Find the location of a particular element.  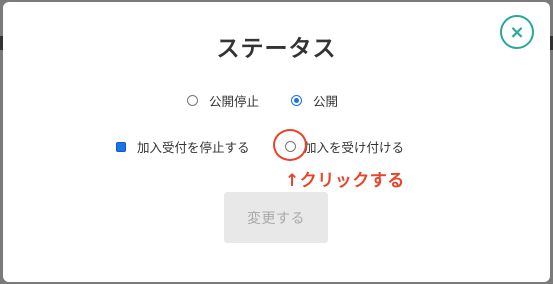

modal-title: ステータス is located at coordinates (276, 49).